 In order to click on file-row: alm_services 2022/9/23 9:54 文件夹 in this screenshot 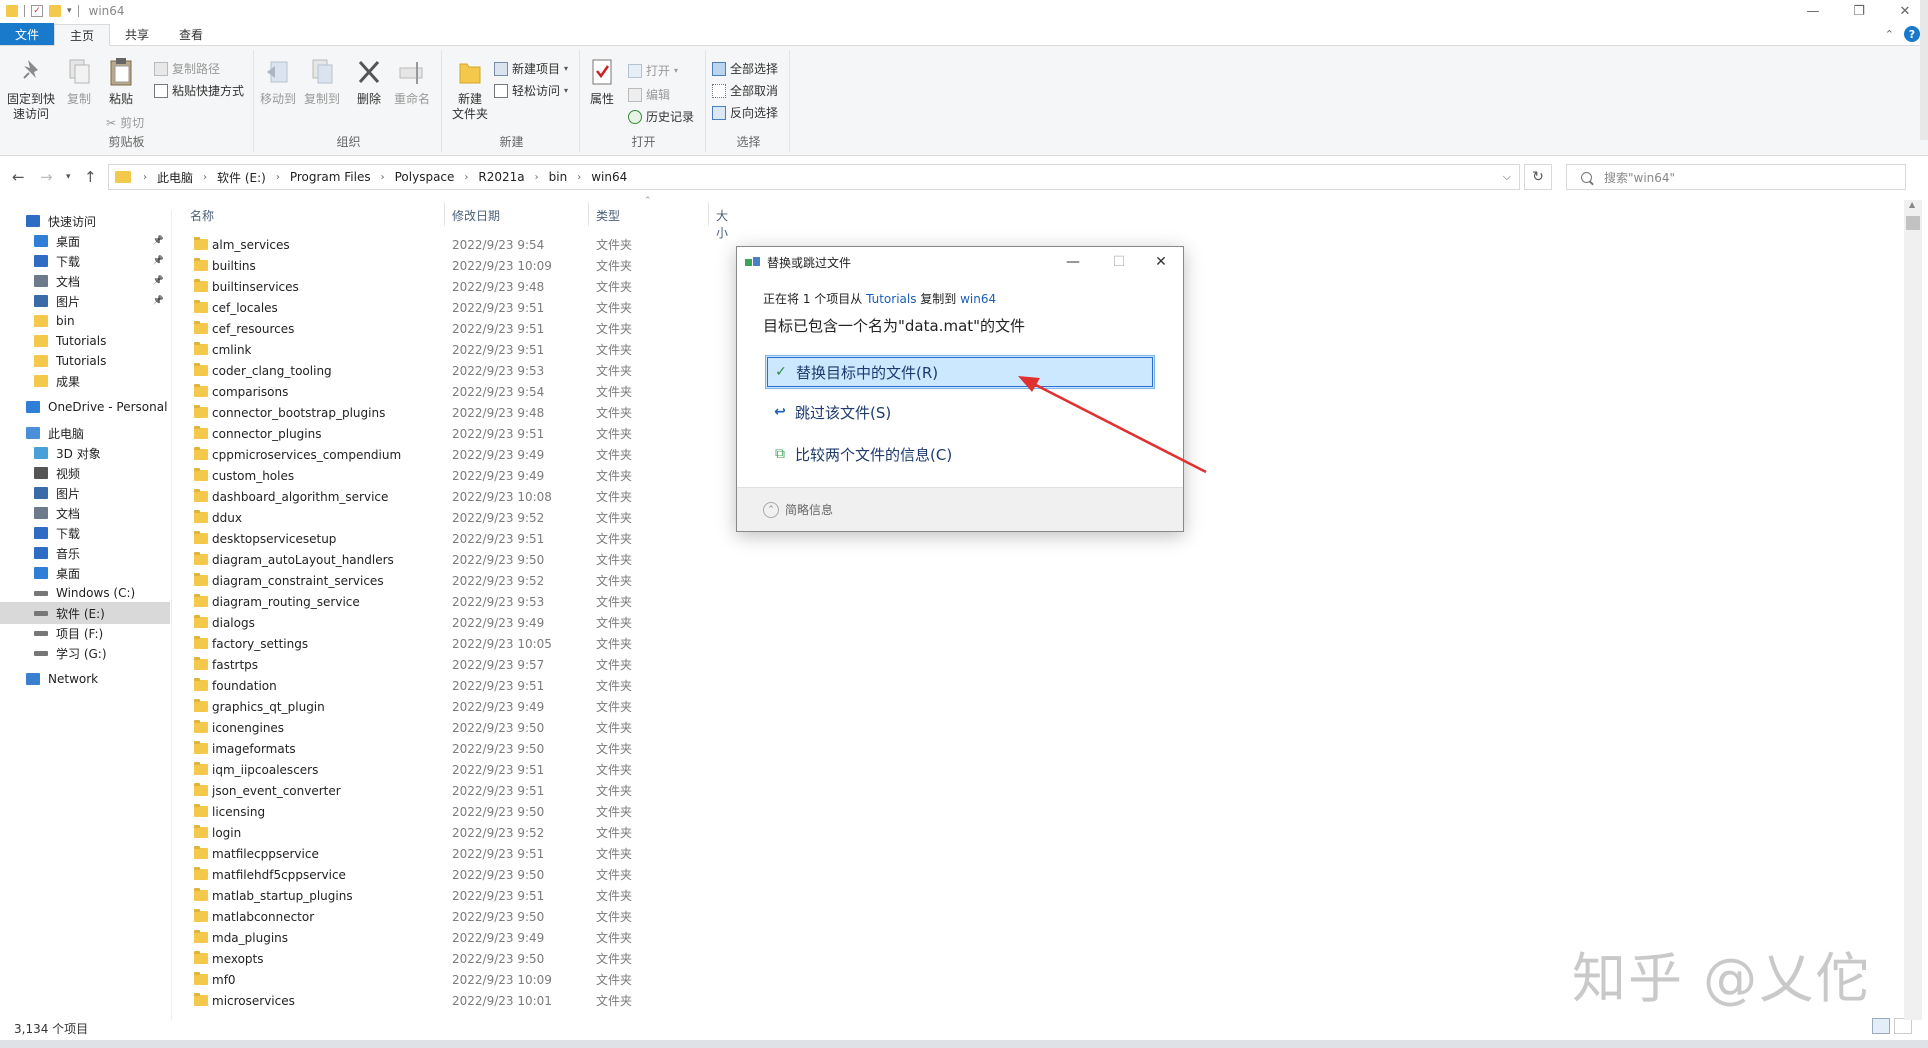, I will do `click(456, 244)`.